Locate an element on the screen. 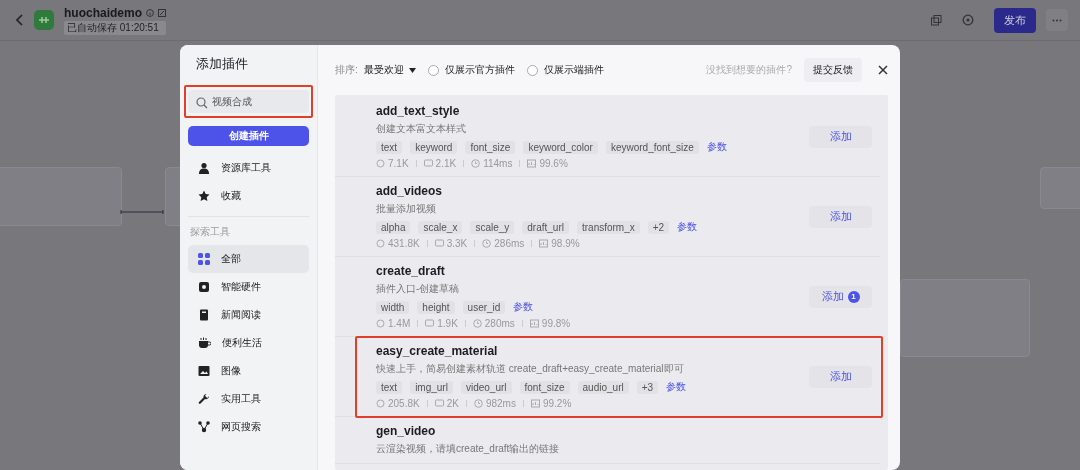 This screenshot has height=470, width=1080. sidebar-item: 实用工具 is located at coordinates (248, 399).